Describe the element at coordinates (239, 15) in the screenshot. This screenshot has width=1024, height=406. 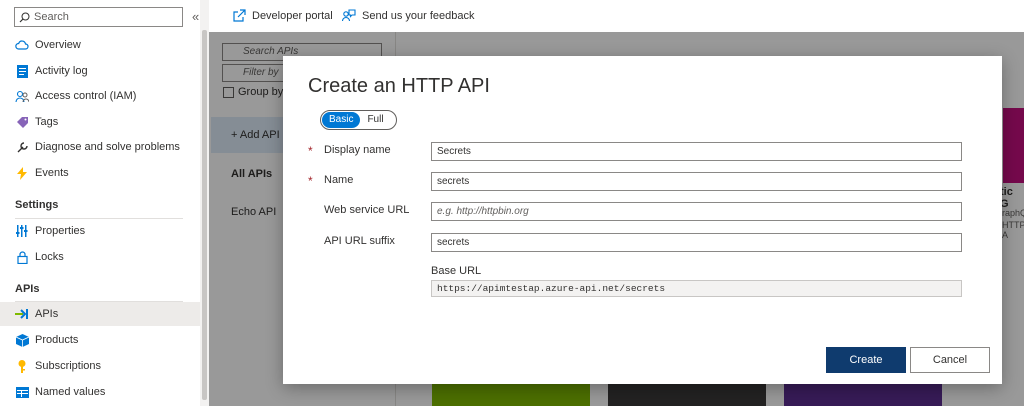
I see `external-link-icon` at that location.